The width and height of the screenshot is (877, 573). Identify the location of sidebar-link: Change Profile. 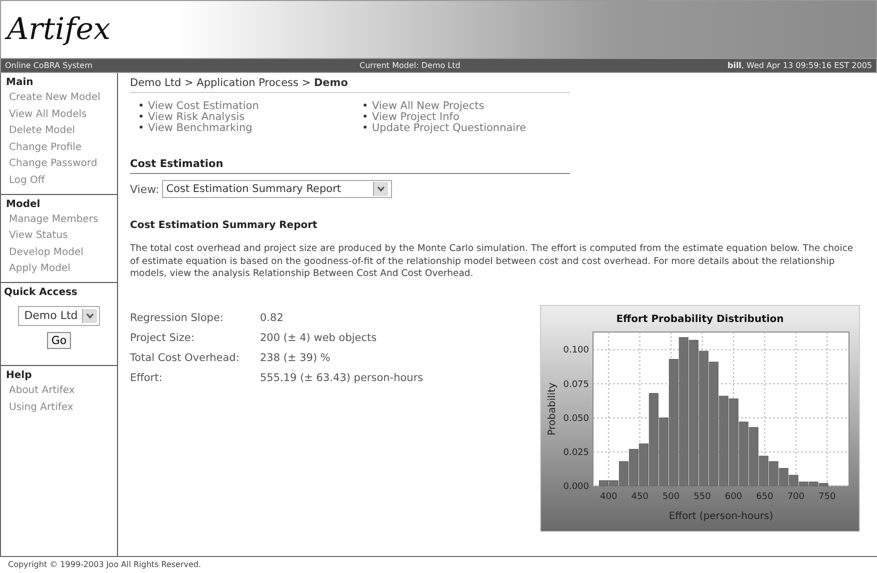
(59, 148).